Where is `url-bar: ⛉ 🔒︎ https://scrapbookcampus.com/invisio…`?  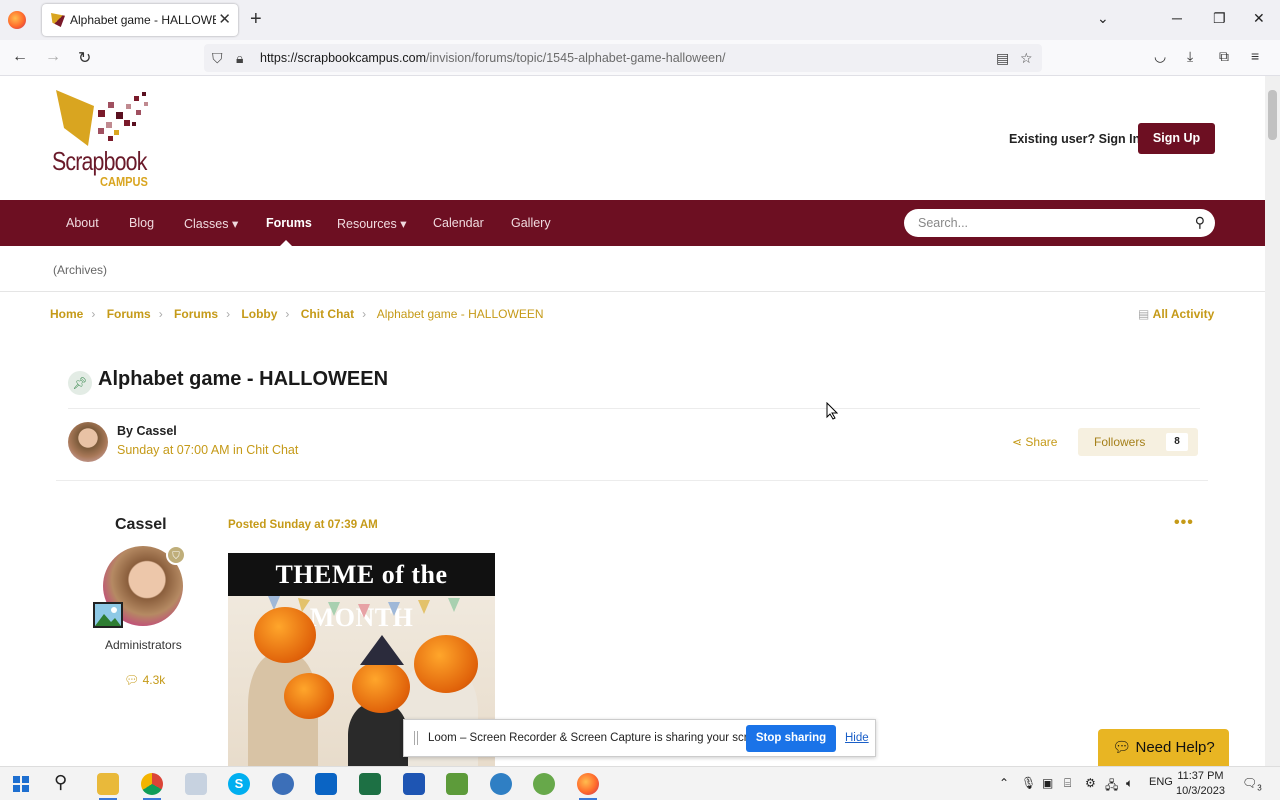 url-bar: ⛉ 🔒︎ https://scrapbookcampus.com/invisio… is located at coordinates (623, 58).